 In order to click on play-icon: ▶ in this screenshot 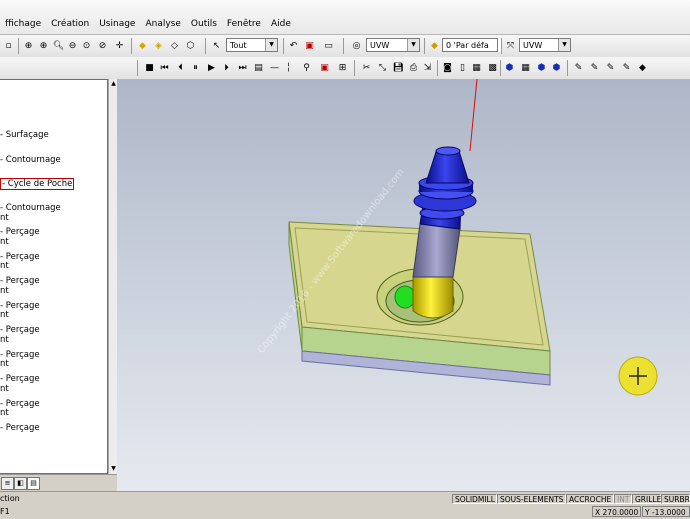, I will do `click(211, 67)`.